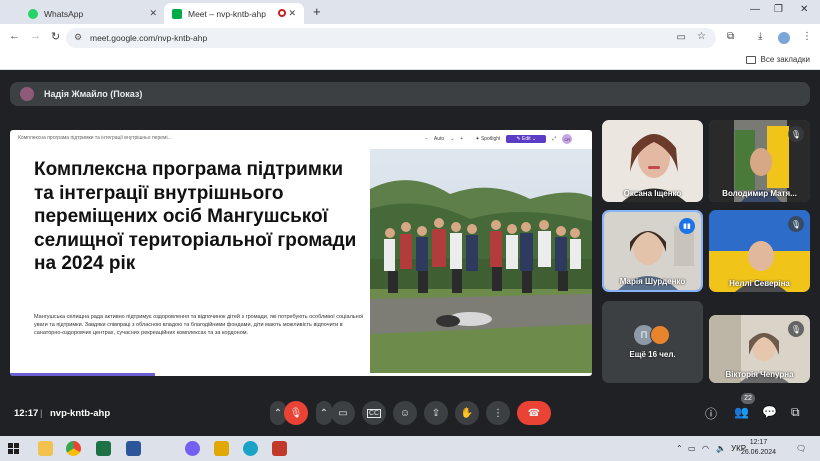  Describe the element at coordinates (93, 94) in the screenshot. I see `presenter-name: Надія Жмайло (Показ)` at that location.